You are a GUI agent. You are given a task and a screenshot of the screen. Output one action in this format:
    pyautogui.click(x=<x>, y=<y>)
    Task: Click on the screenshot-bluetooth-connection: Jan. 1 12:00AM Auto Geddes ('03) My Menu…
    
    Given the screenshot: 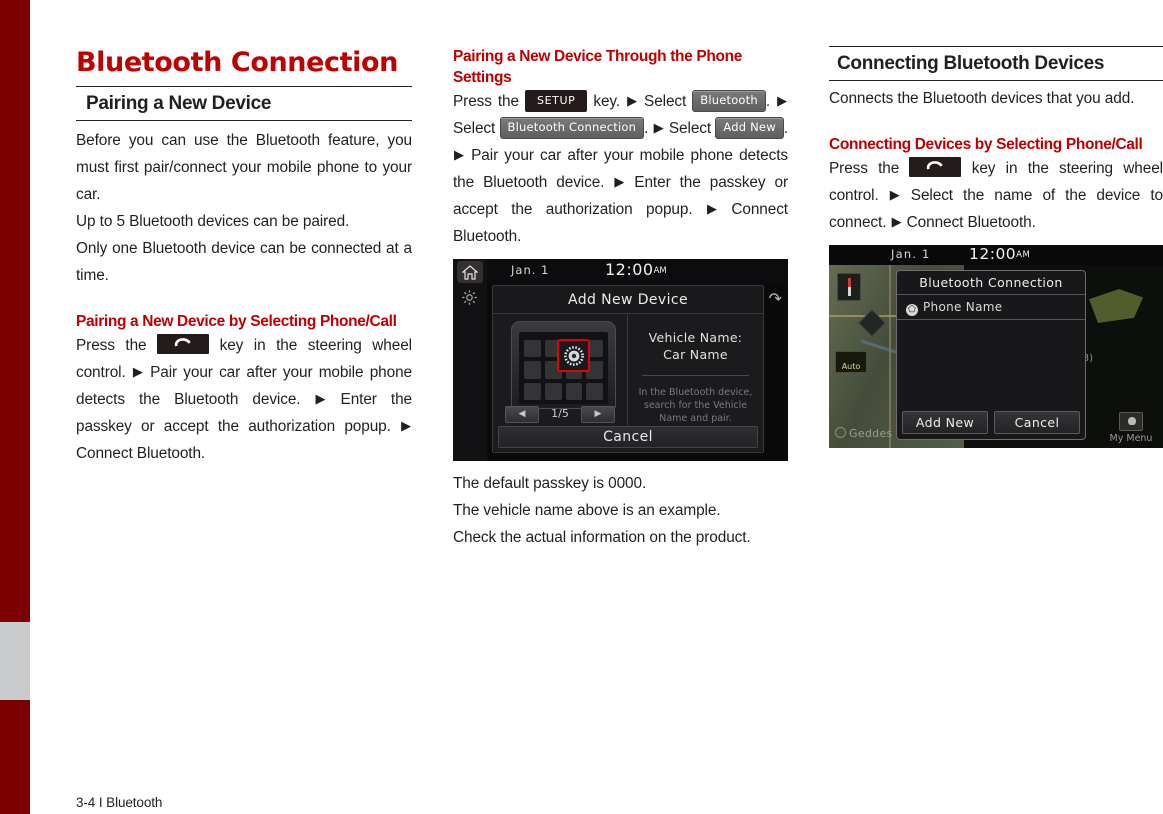 What is the action you would take?
    pyautogui.click(x=996, y=346)
    